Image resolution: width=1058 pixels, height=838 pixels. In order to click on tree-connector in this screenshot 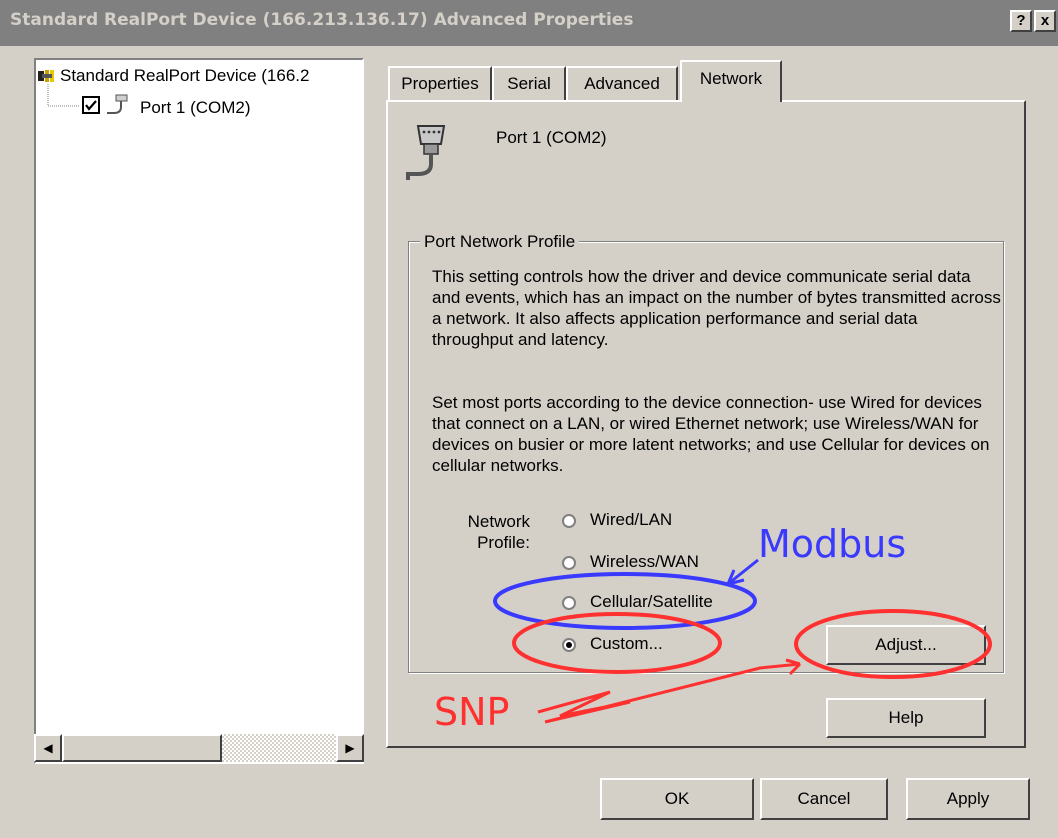, I will do `click(63, 95)`.